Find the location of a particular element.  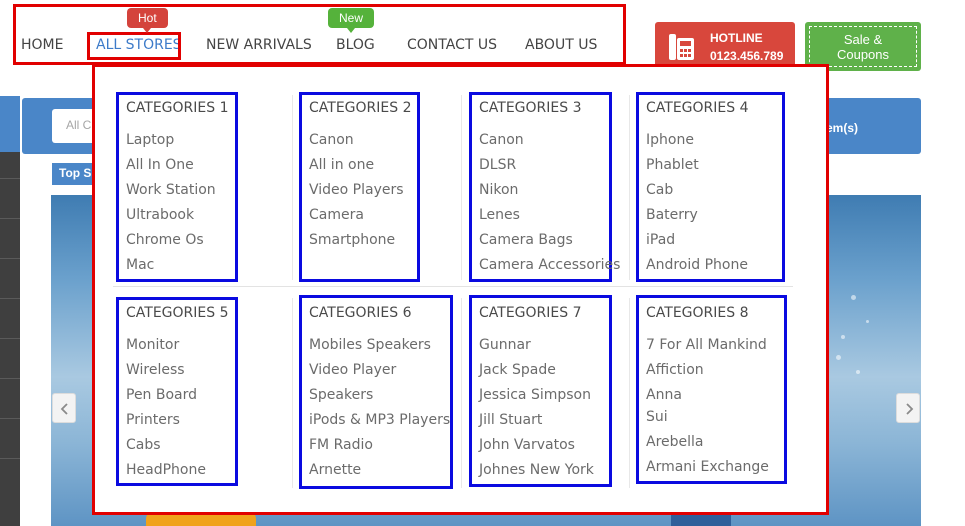

category-link: Camera Accessories is located at coordinates (549, 268).